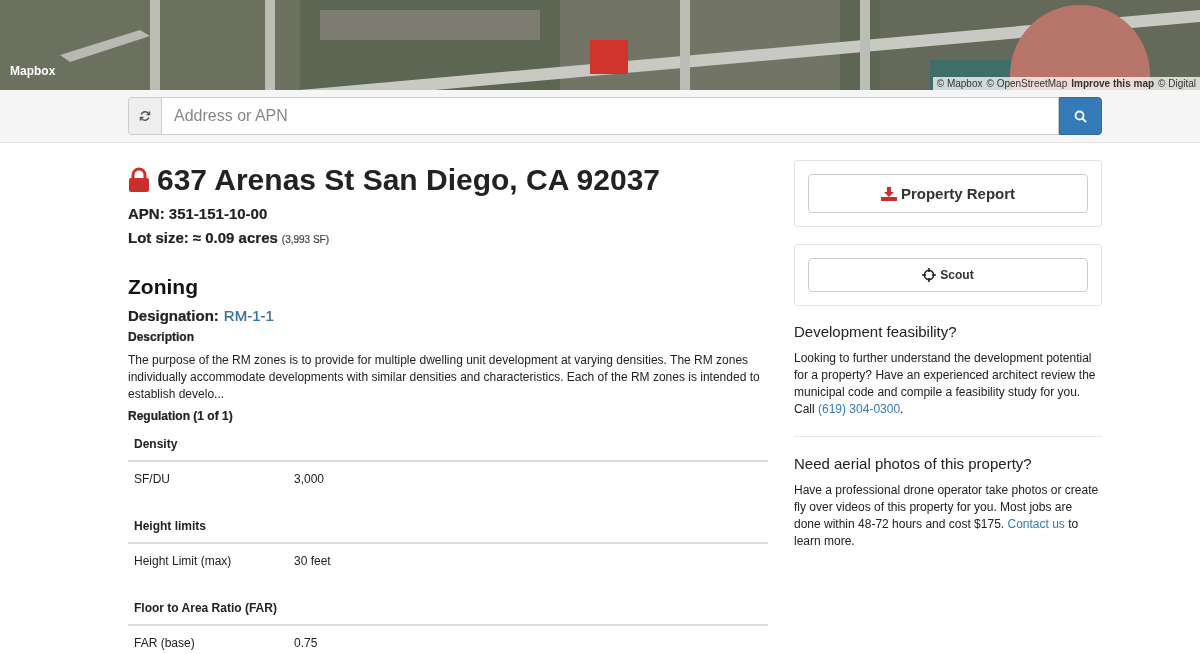 The image size is (1200, 654). I want to click on download-icon, so click(888, 193).